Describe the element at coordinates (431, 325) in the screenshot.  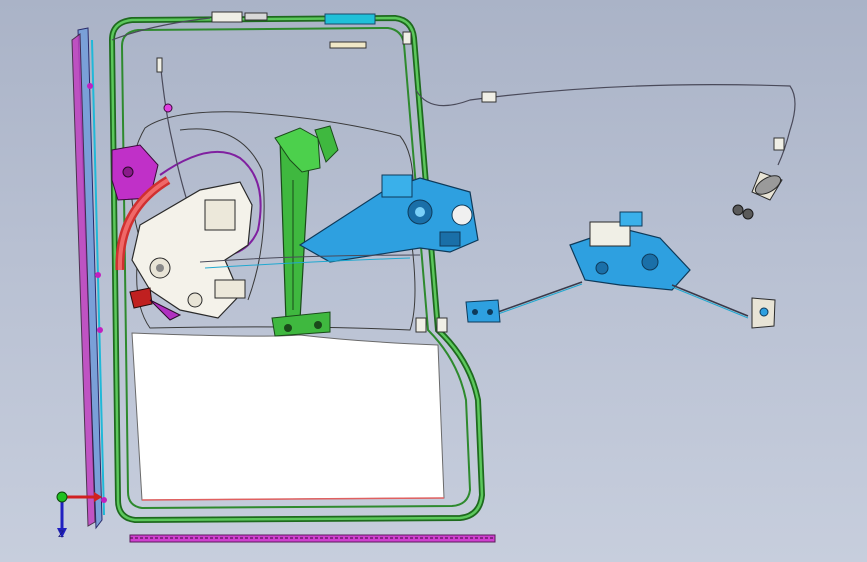
I see `frame-clips` at that location.